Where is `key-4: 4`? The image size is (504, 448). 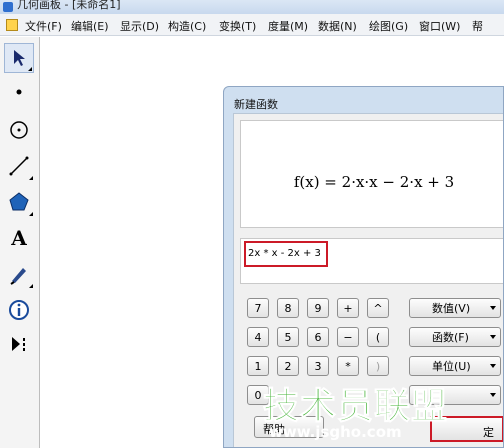
key-4: 4 is located at coordinates (258, 337).